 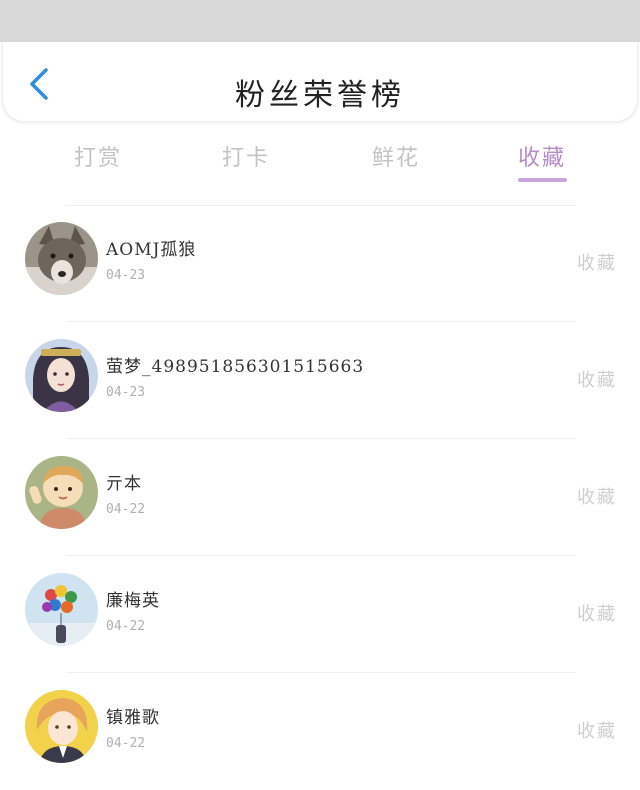 What do you see at coordinates (61, 258) in the screenshot?
I see `wolf-avatar` at bounding box center [61, 258].